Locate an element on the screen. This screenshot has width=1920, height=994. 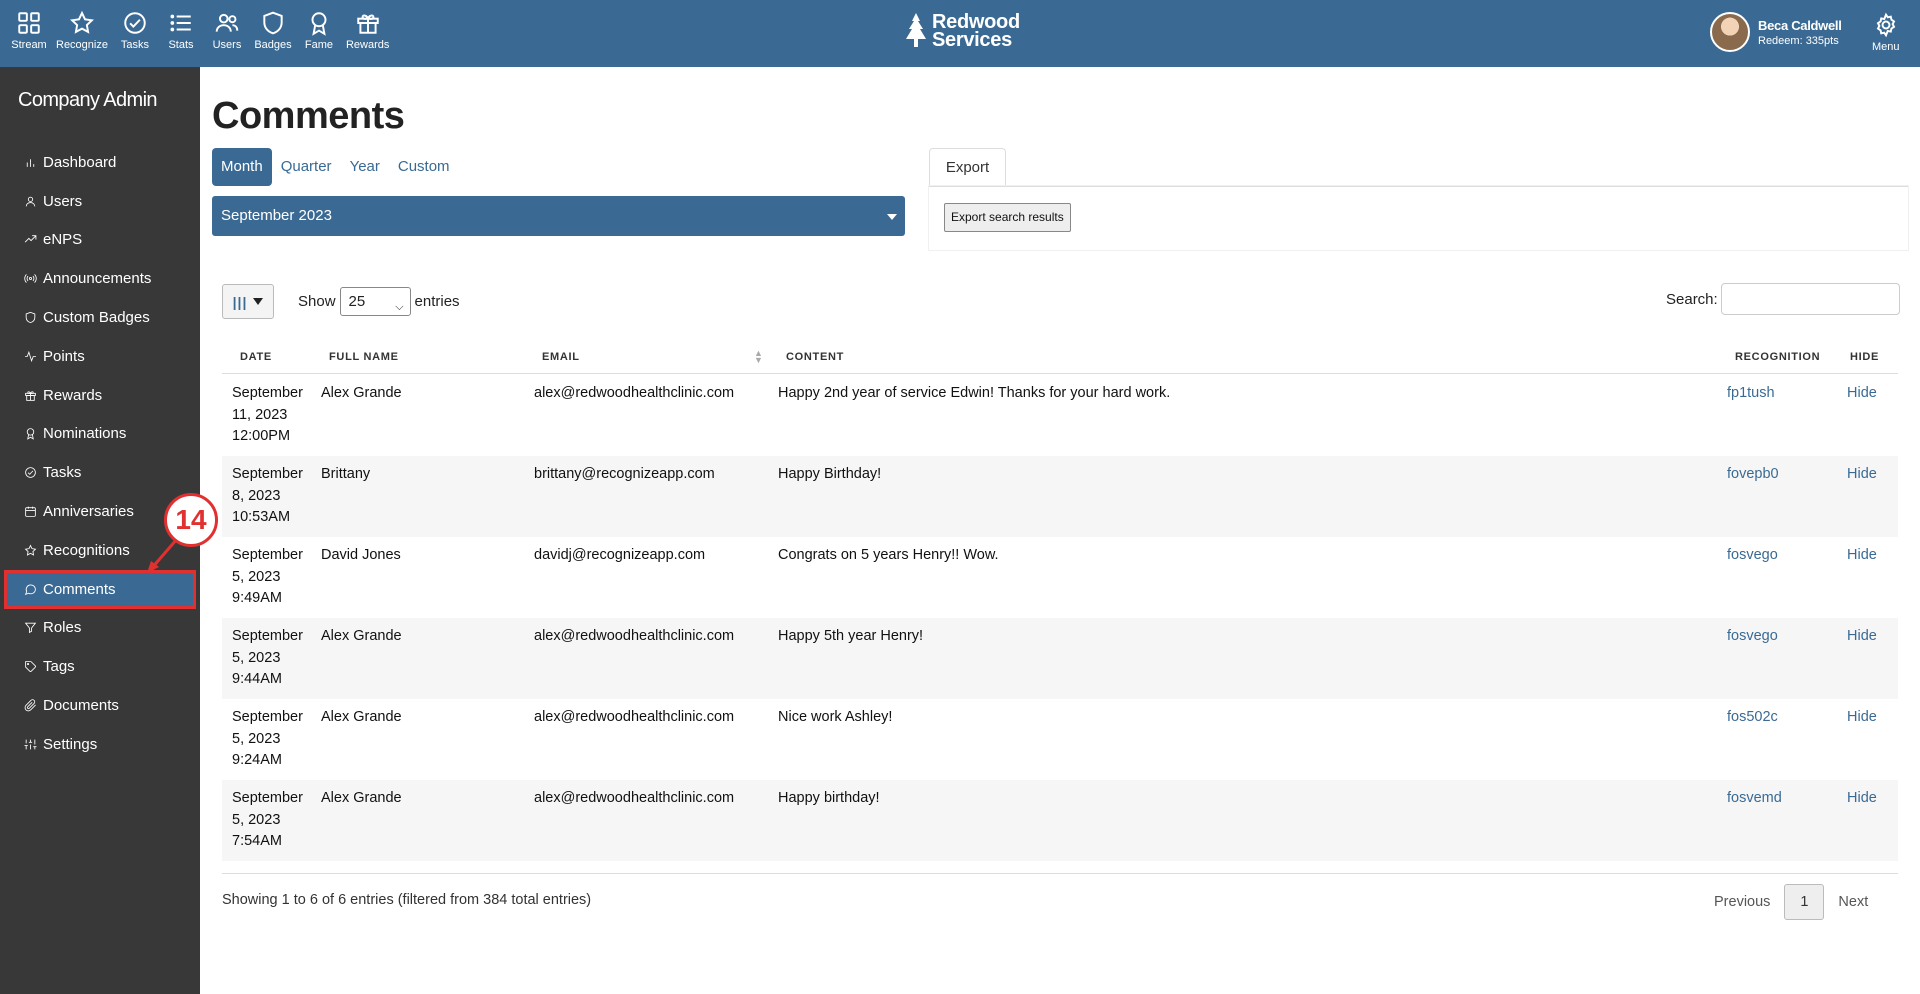
column-header-hide: HIDE is located at coordinates (1864, 357).